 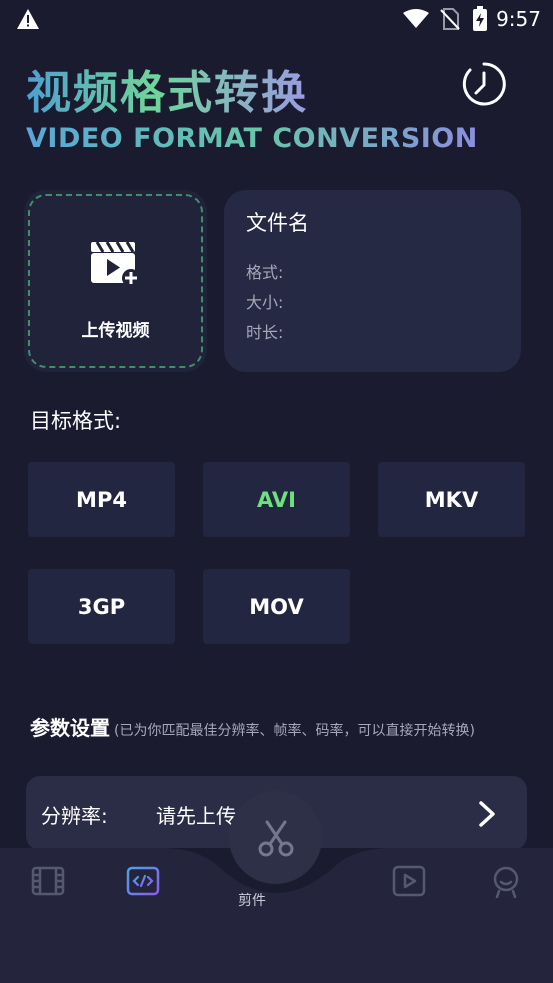 I want to click on history-icon, so click(x=484, y=84).